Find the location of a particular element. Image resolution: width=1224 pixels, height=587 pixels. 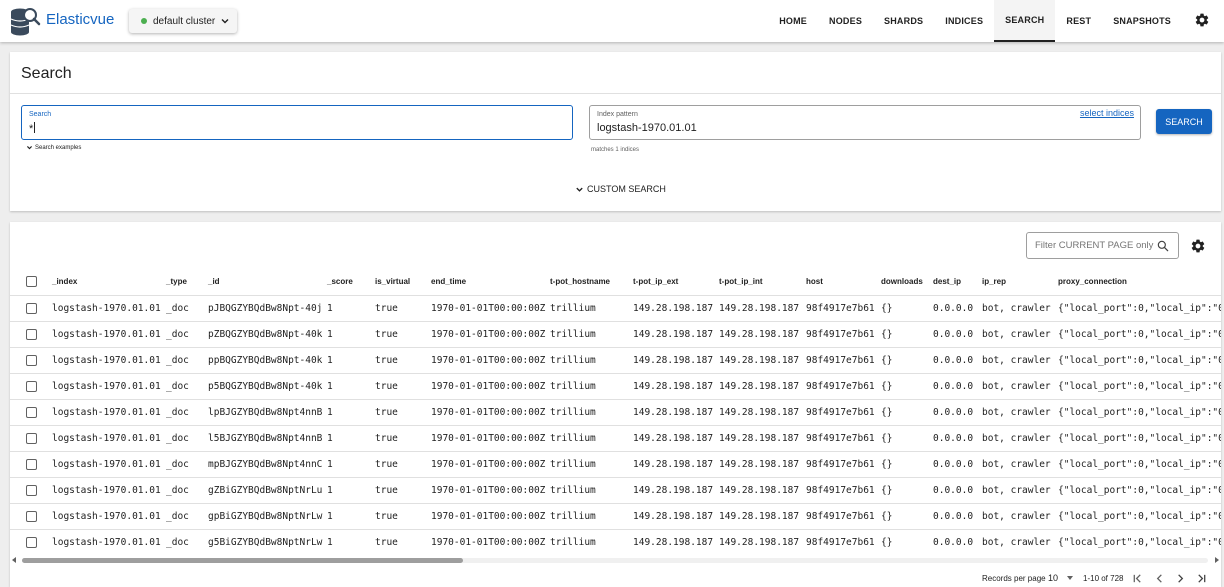

nav-home: HOME is located at coordinates (793, 21).